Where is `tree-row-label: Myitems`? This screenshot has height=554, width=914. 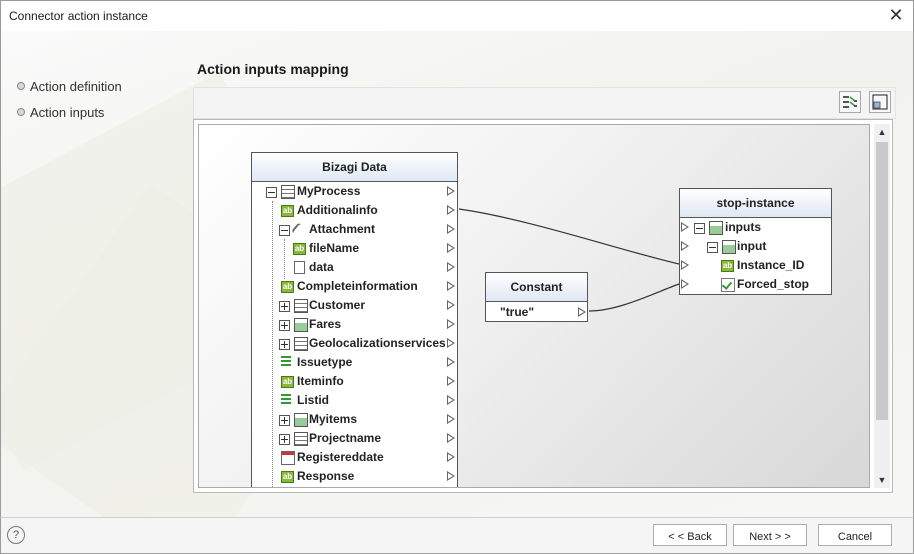
tree-row-label: Myitems is located at coordinates (333, 419).